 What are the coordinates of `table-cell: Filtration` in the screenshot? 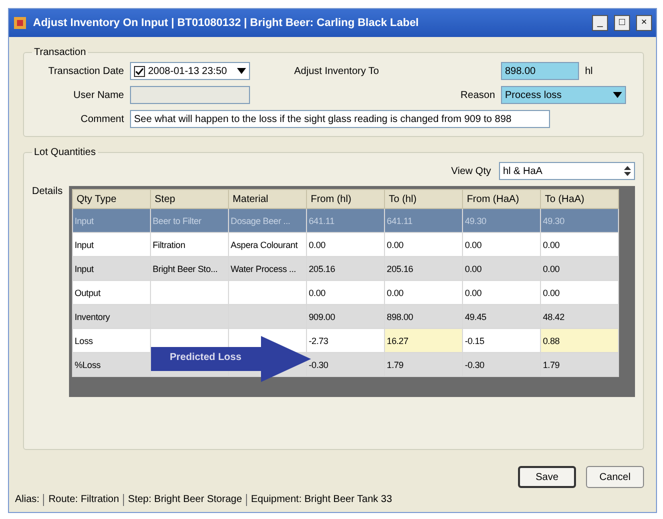 It's located at (189, 244).